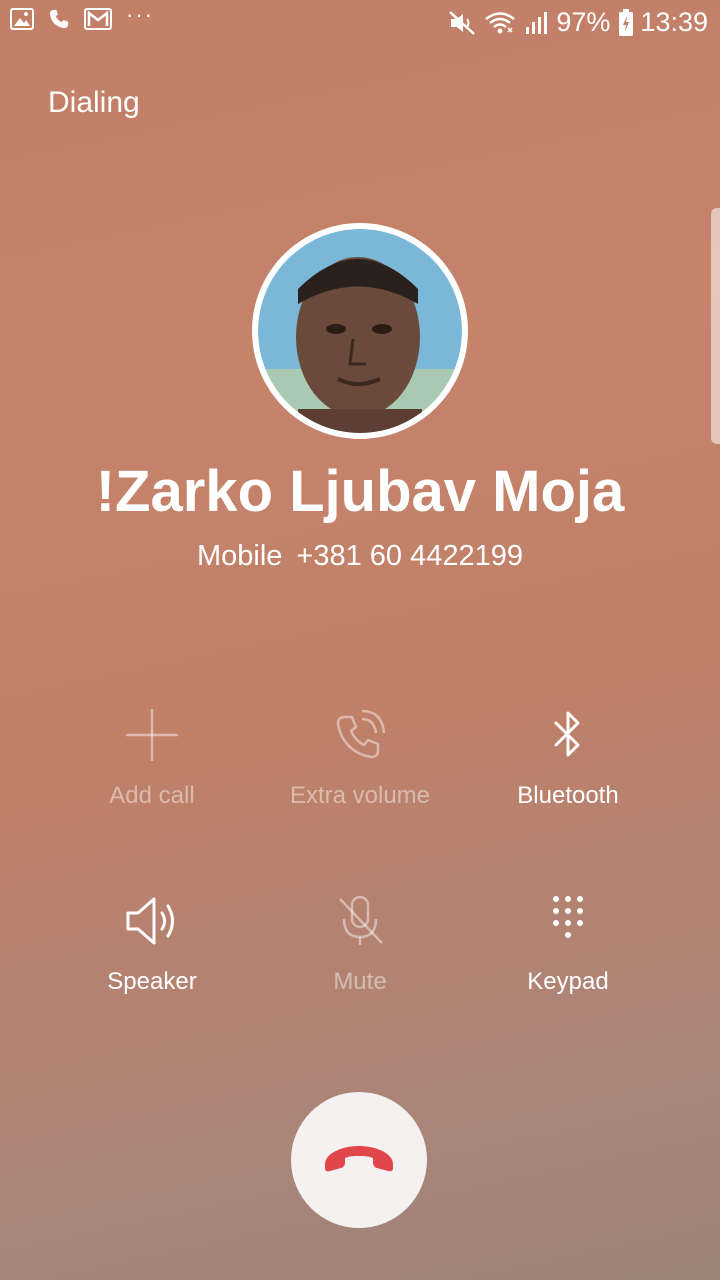 This screenshot has width=720, height=1280. I want to click on bluetooth-label: Bluetooth, so click(568, 795).